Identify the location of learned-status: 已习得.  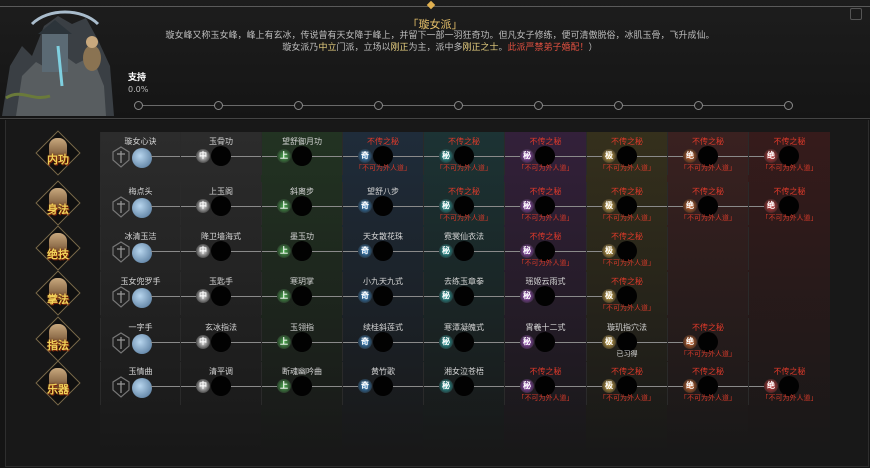
(627, 354).